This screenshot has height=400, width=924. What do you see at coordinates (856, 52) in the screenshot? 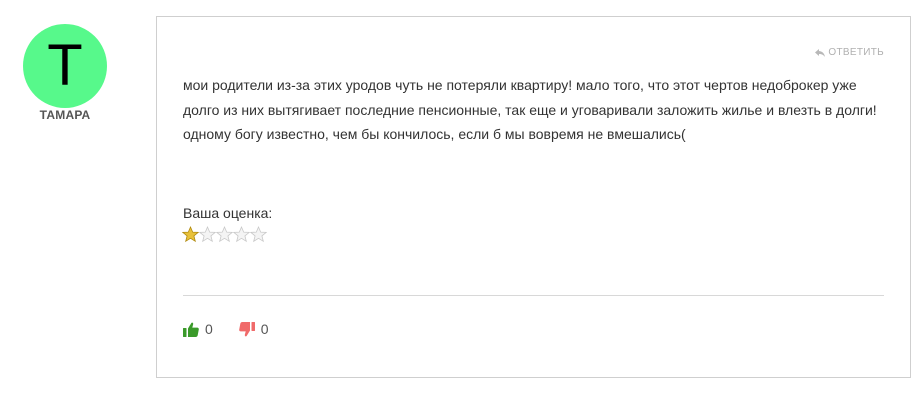
I see `reply-label: ОТВЕТИТЬ` at bounding box center [856, 52].